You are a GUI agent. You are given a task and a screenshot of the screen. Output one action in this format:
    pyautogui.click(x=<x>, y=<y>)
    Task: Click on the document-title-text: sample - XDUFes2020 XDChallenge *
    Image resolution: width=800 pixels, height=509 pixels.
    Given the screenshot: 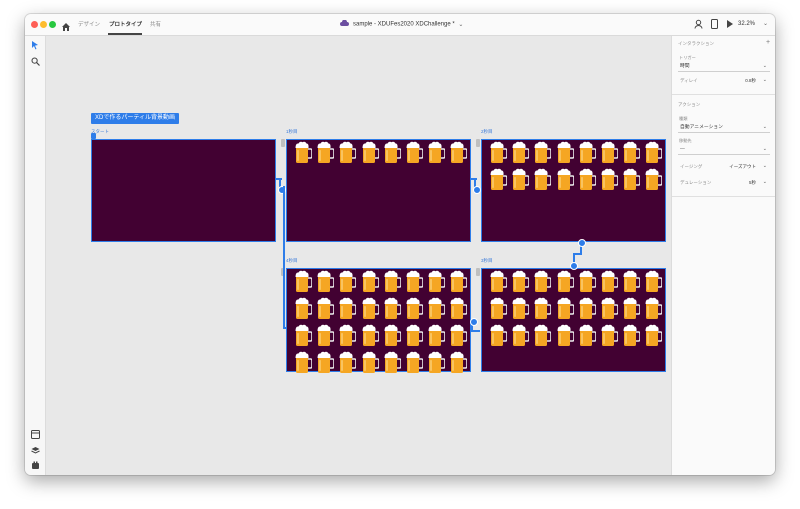 What is the action you would take?
    pyautogui.click(x=404, y=24)
    